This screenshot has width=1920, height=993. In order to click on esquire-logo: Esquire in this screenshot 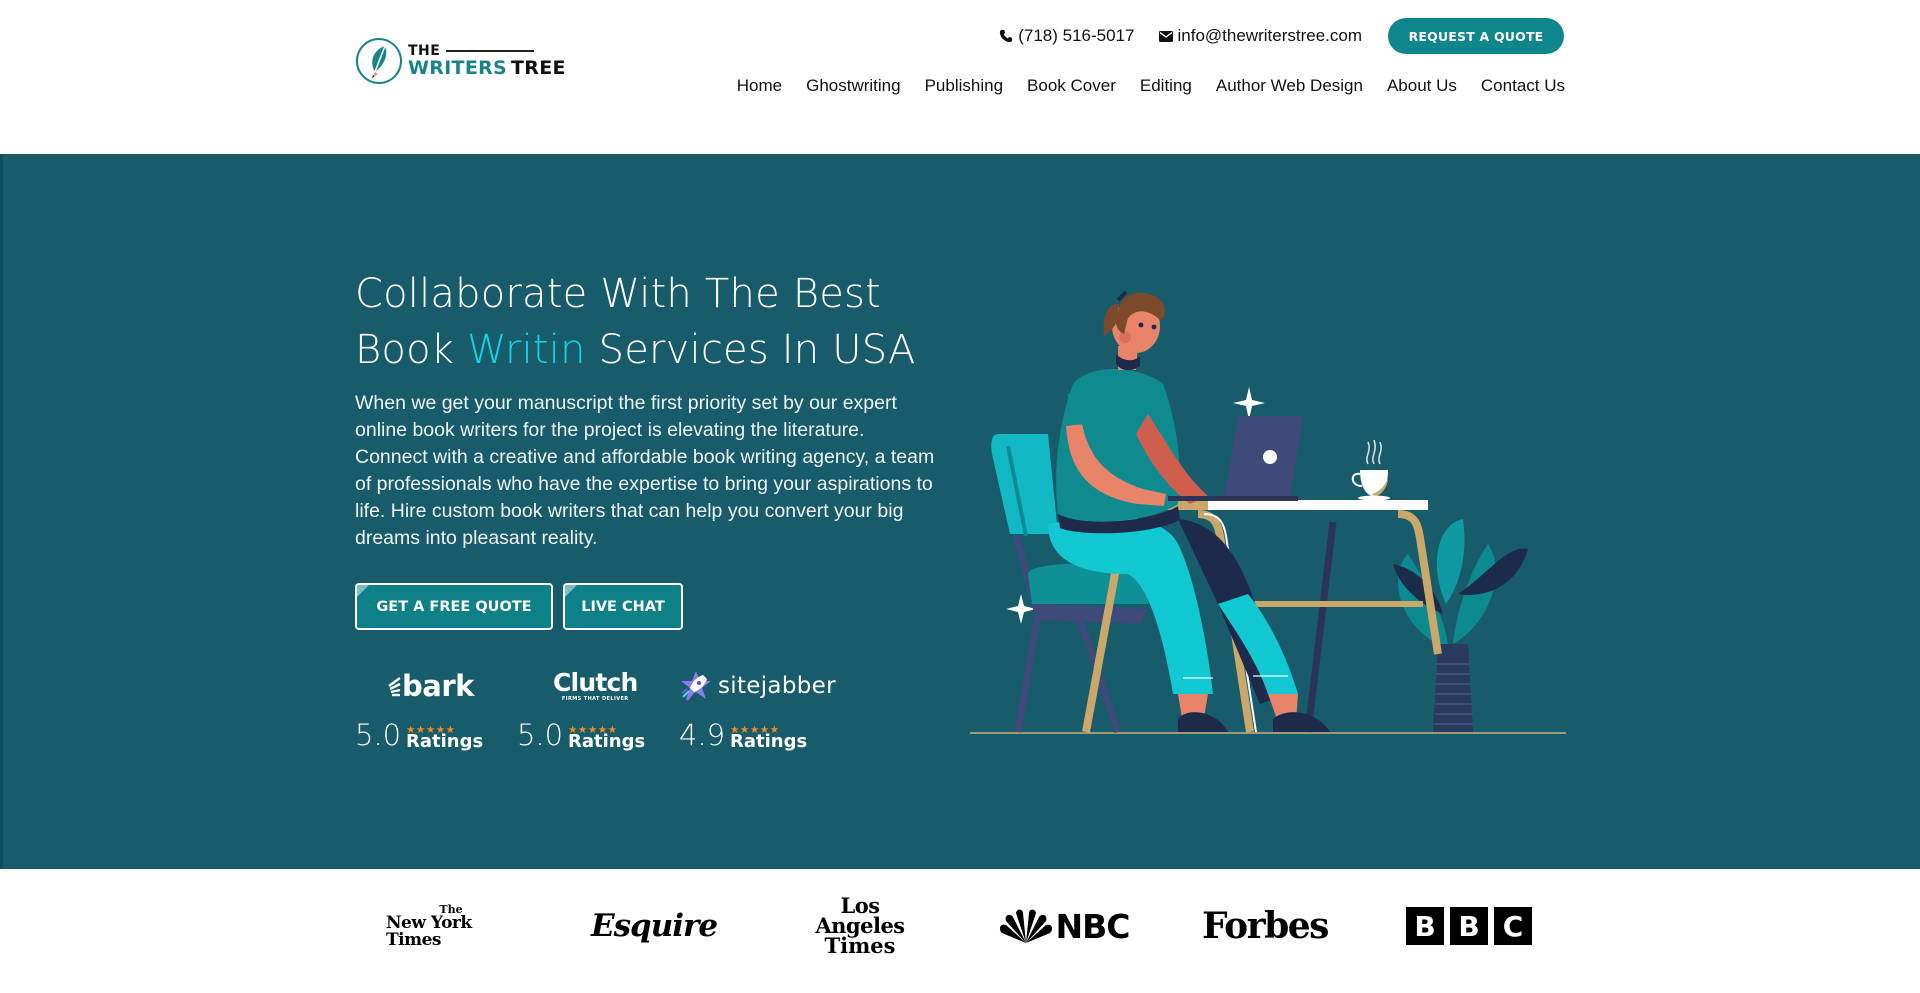, I will do `click(654, 926)`.